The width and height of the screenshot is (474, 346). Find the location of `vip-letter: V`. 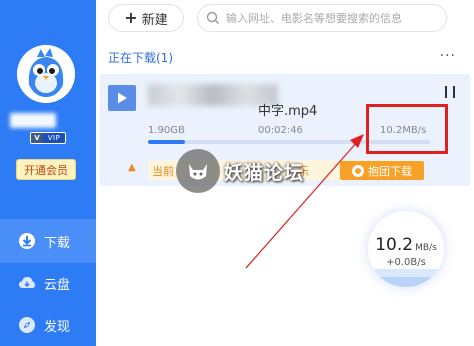

vip-letter: V is located at coordinates (37, 138).